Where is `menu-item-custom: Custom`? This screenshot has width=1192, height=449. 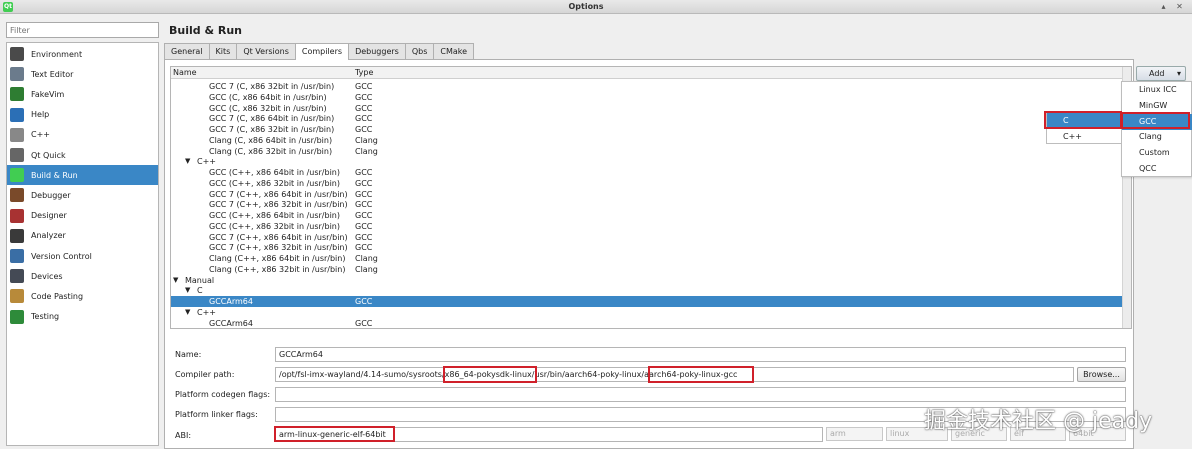
menu-item-custom: Custom is located at coordinates (1157, 153).